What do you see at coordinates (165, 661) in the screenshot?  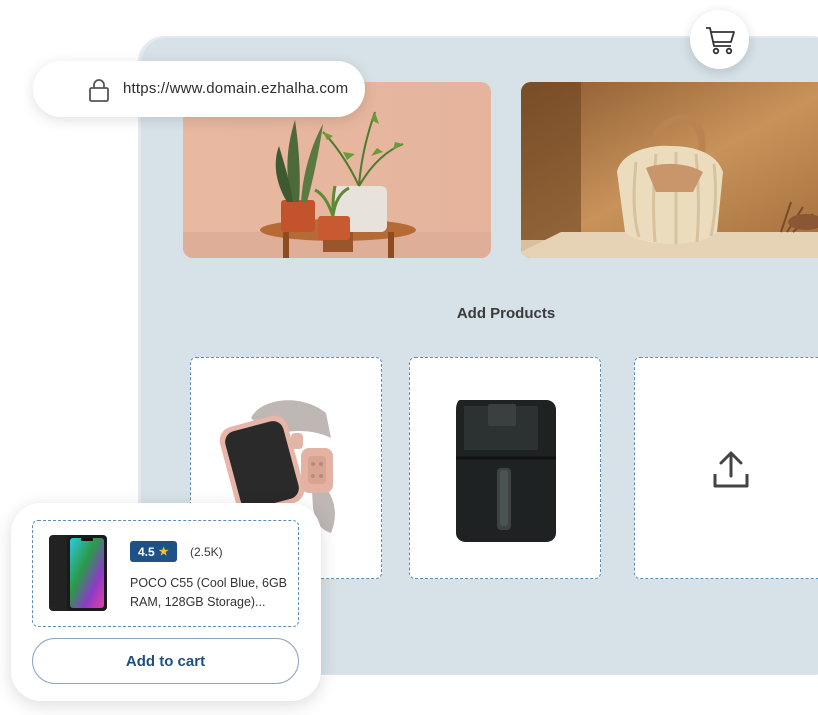 I see `add-to-cart-button: Add to cart` at bounding box center [165, 661].